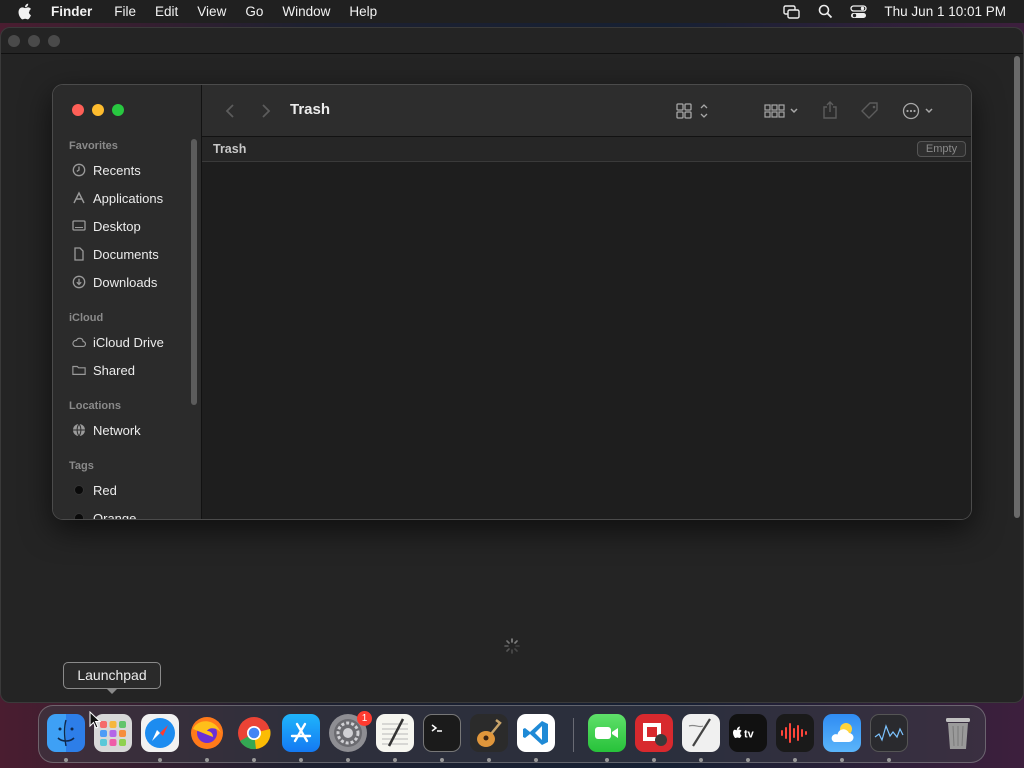 The height and width of the screenshot is (768, 1024). What do you see at coordinates (93, 146) in the screenshot?
I see `sidebar-heading-favorites: Favorites` at bounding box center [93, 146].